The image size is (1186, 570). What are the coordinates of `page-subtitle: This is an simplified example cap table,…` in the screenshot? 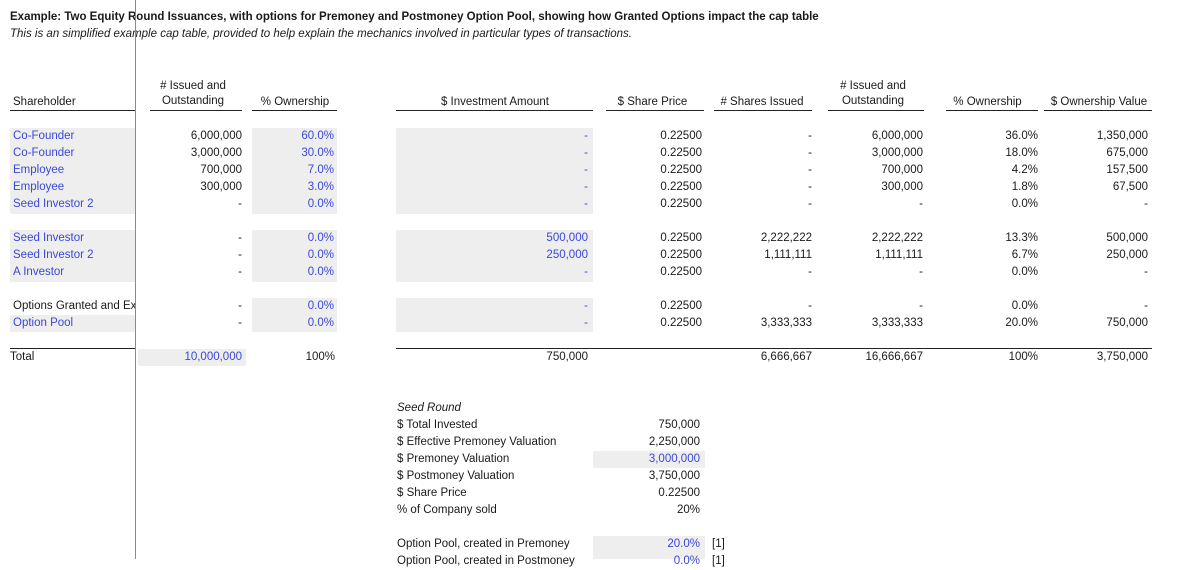 It's located at (321, 34).